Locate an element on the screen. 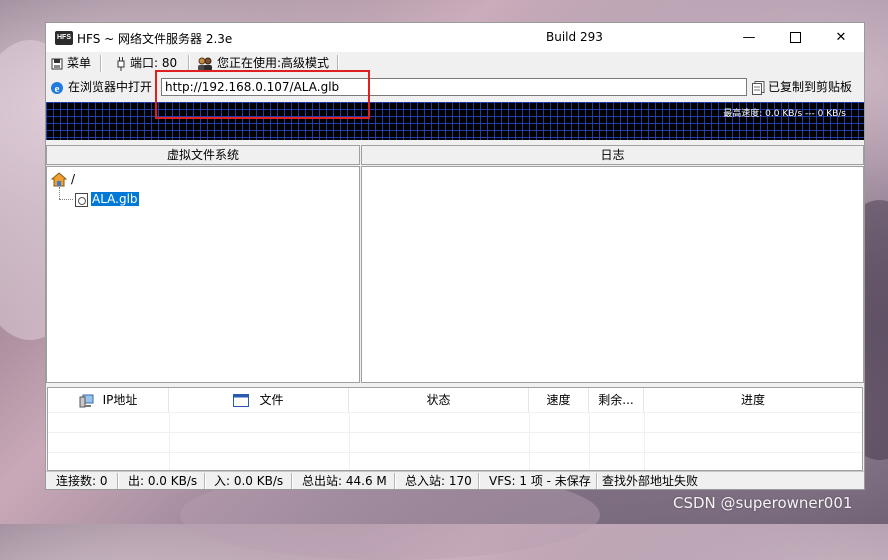  status-total-out: 总出站: 44.6 M is located at coordinates (344, 481).